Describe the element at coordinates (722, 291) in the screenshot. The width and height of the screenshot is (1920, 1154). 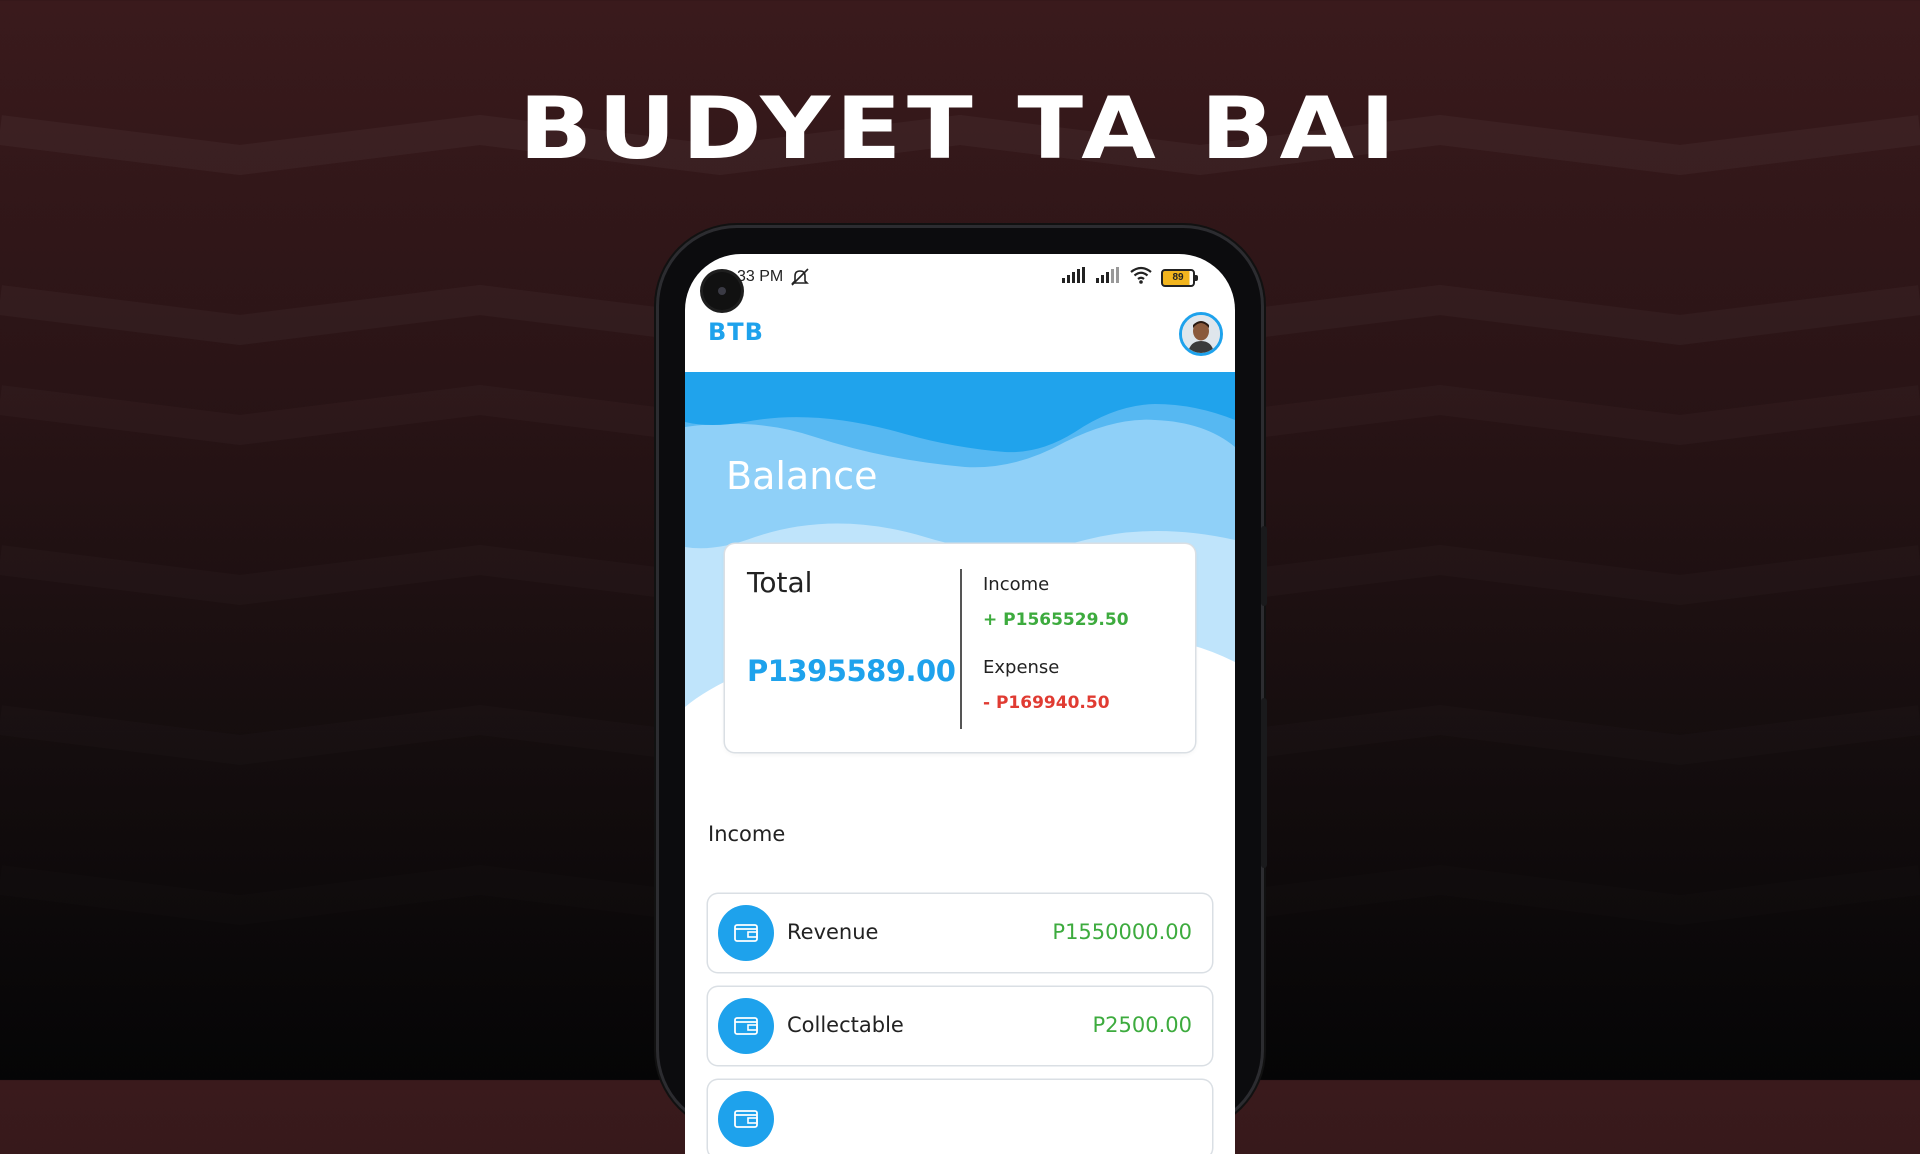
I see `front-camera` at that location.